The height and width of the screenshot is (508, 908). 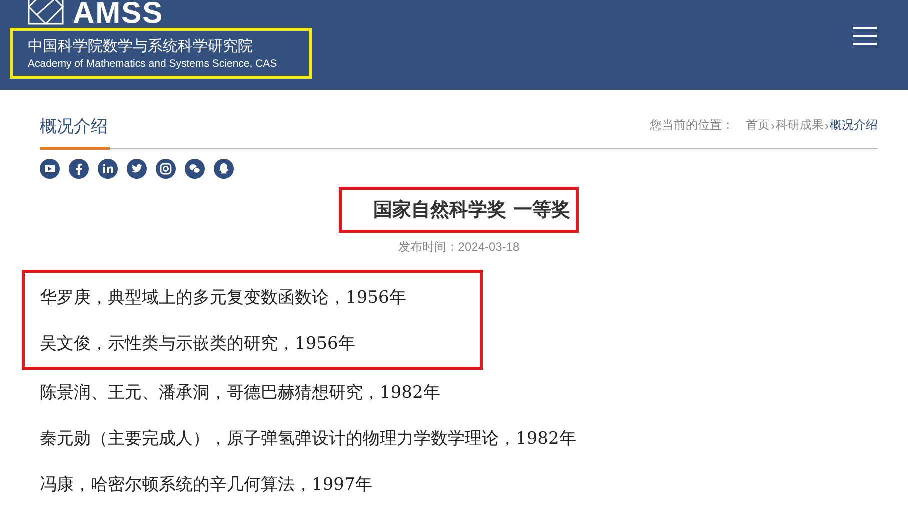 I want to click on breadcrumb-link: 概况介绍, so click(x=854, y=125).